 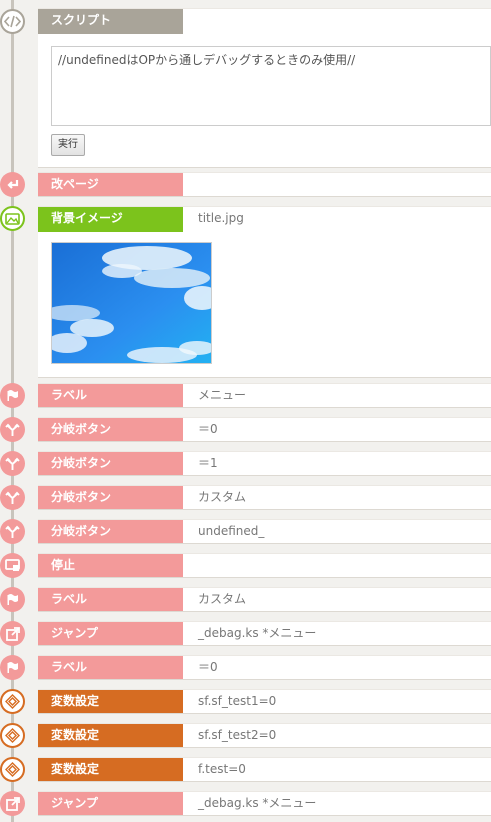 I want to click on command-row: ラベル ＝0, so click(x=264, y=667).